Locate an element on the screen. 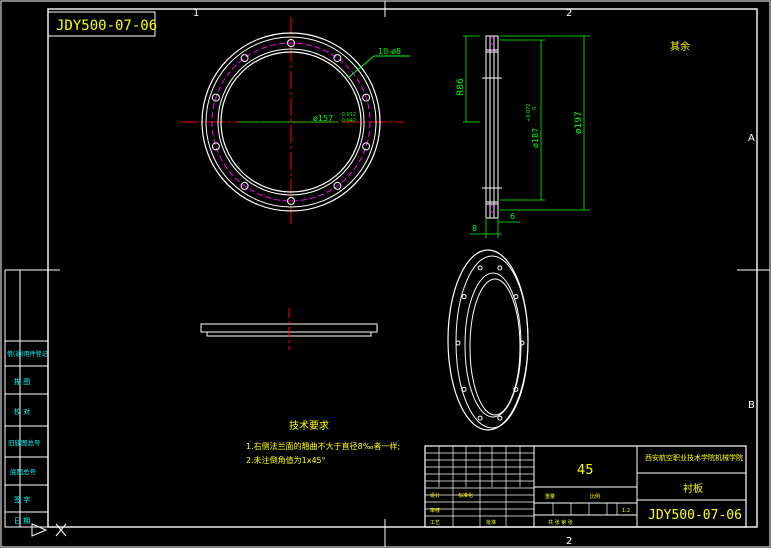 This screenshot has width=771, height=548. left-label-3: 旧底图总号 is located at coordinates (24, 442).